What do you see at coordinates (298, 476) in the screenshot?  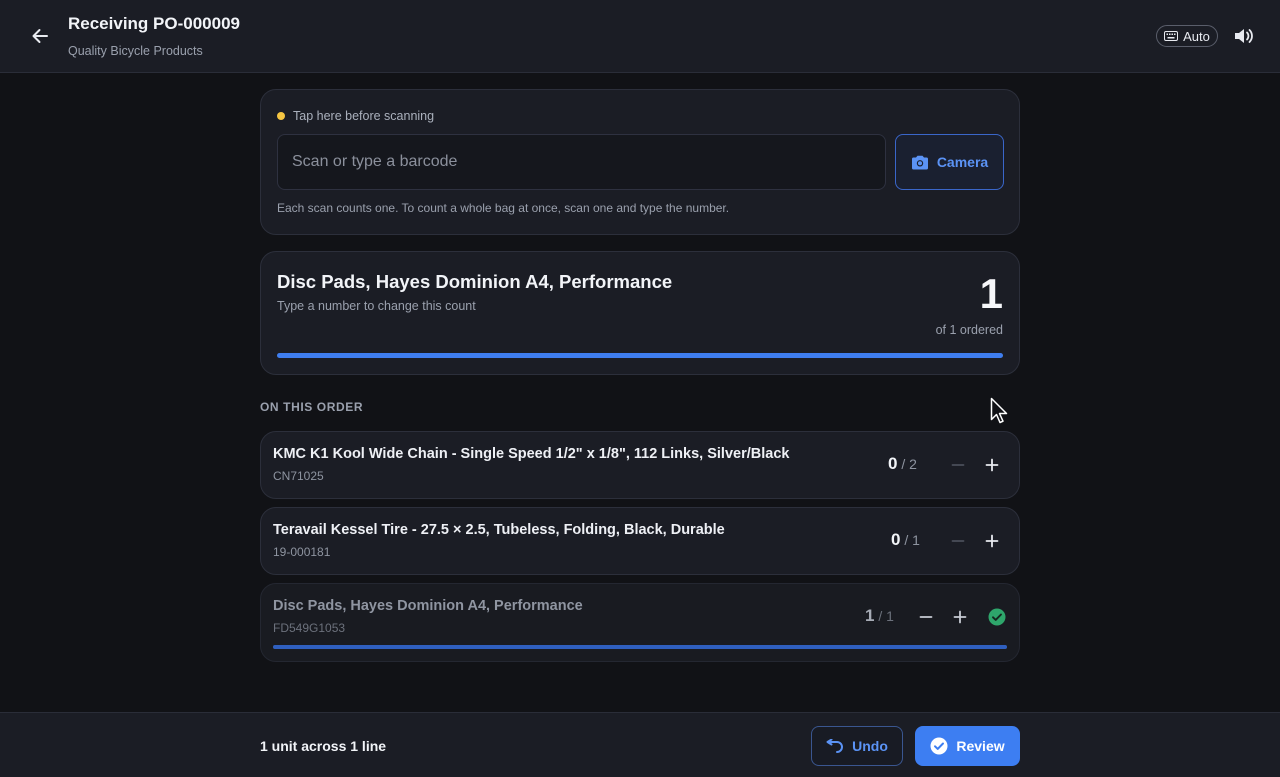 I see `line-item-sku: CN71025` at bounding box center [298, 476].